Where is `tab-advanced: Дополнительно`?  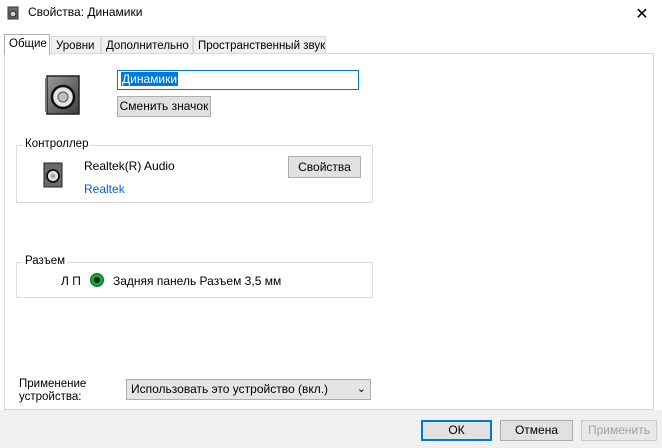 tab-advanced: Дополнительно is located at coordinates (147, 45).